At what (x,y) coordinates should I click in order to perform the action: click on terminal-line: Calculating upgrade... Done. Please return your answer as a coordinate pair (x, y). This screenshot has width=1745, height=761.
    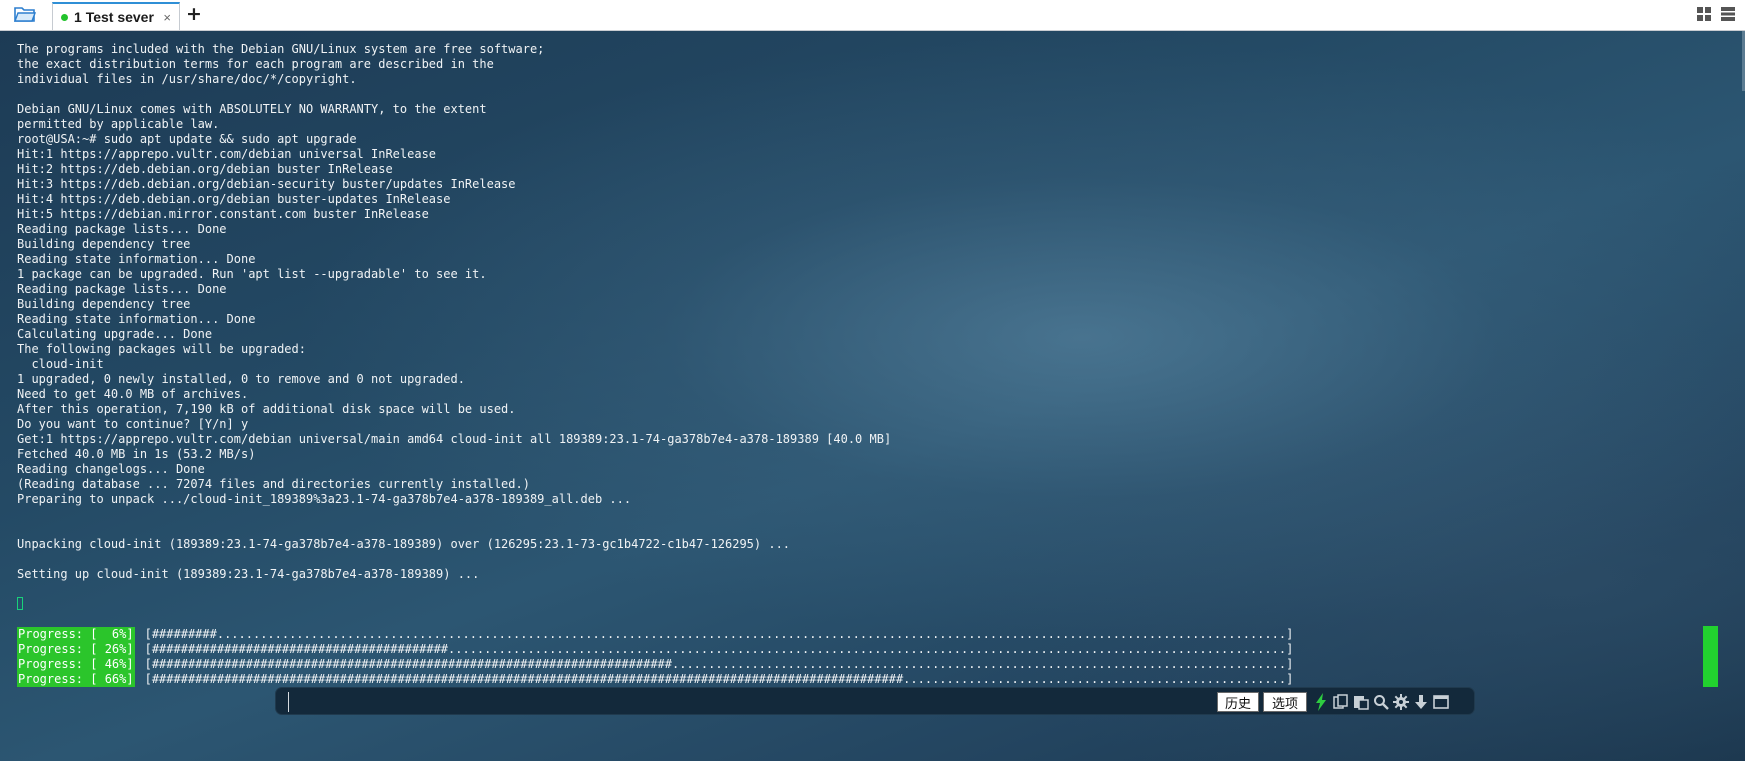
    Looking at the image, I should click on (115, 334).